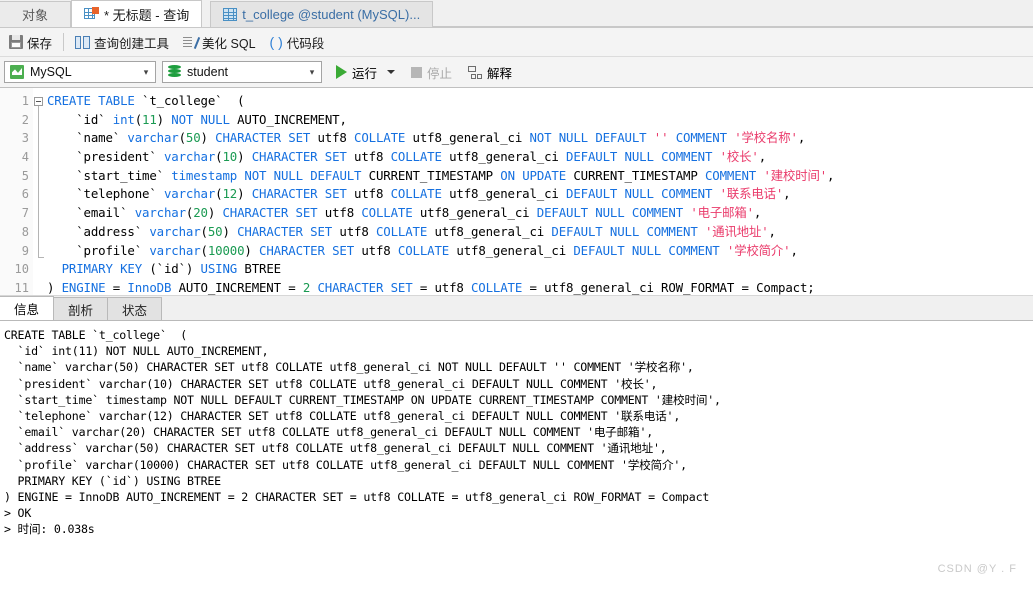 Image resolution: width=1033 pixels, height=589 pixels. I want to click on tab-status: 状态, so click(135, 308).